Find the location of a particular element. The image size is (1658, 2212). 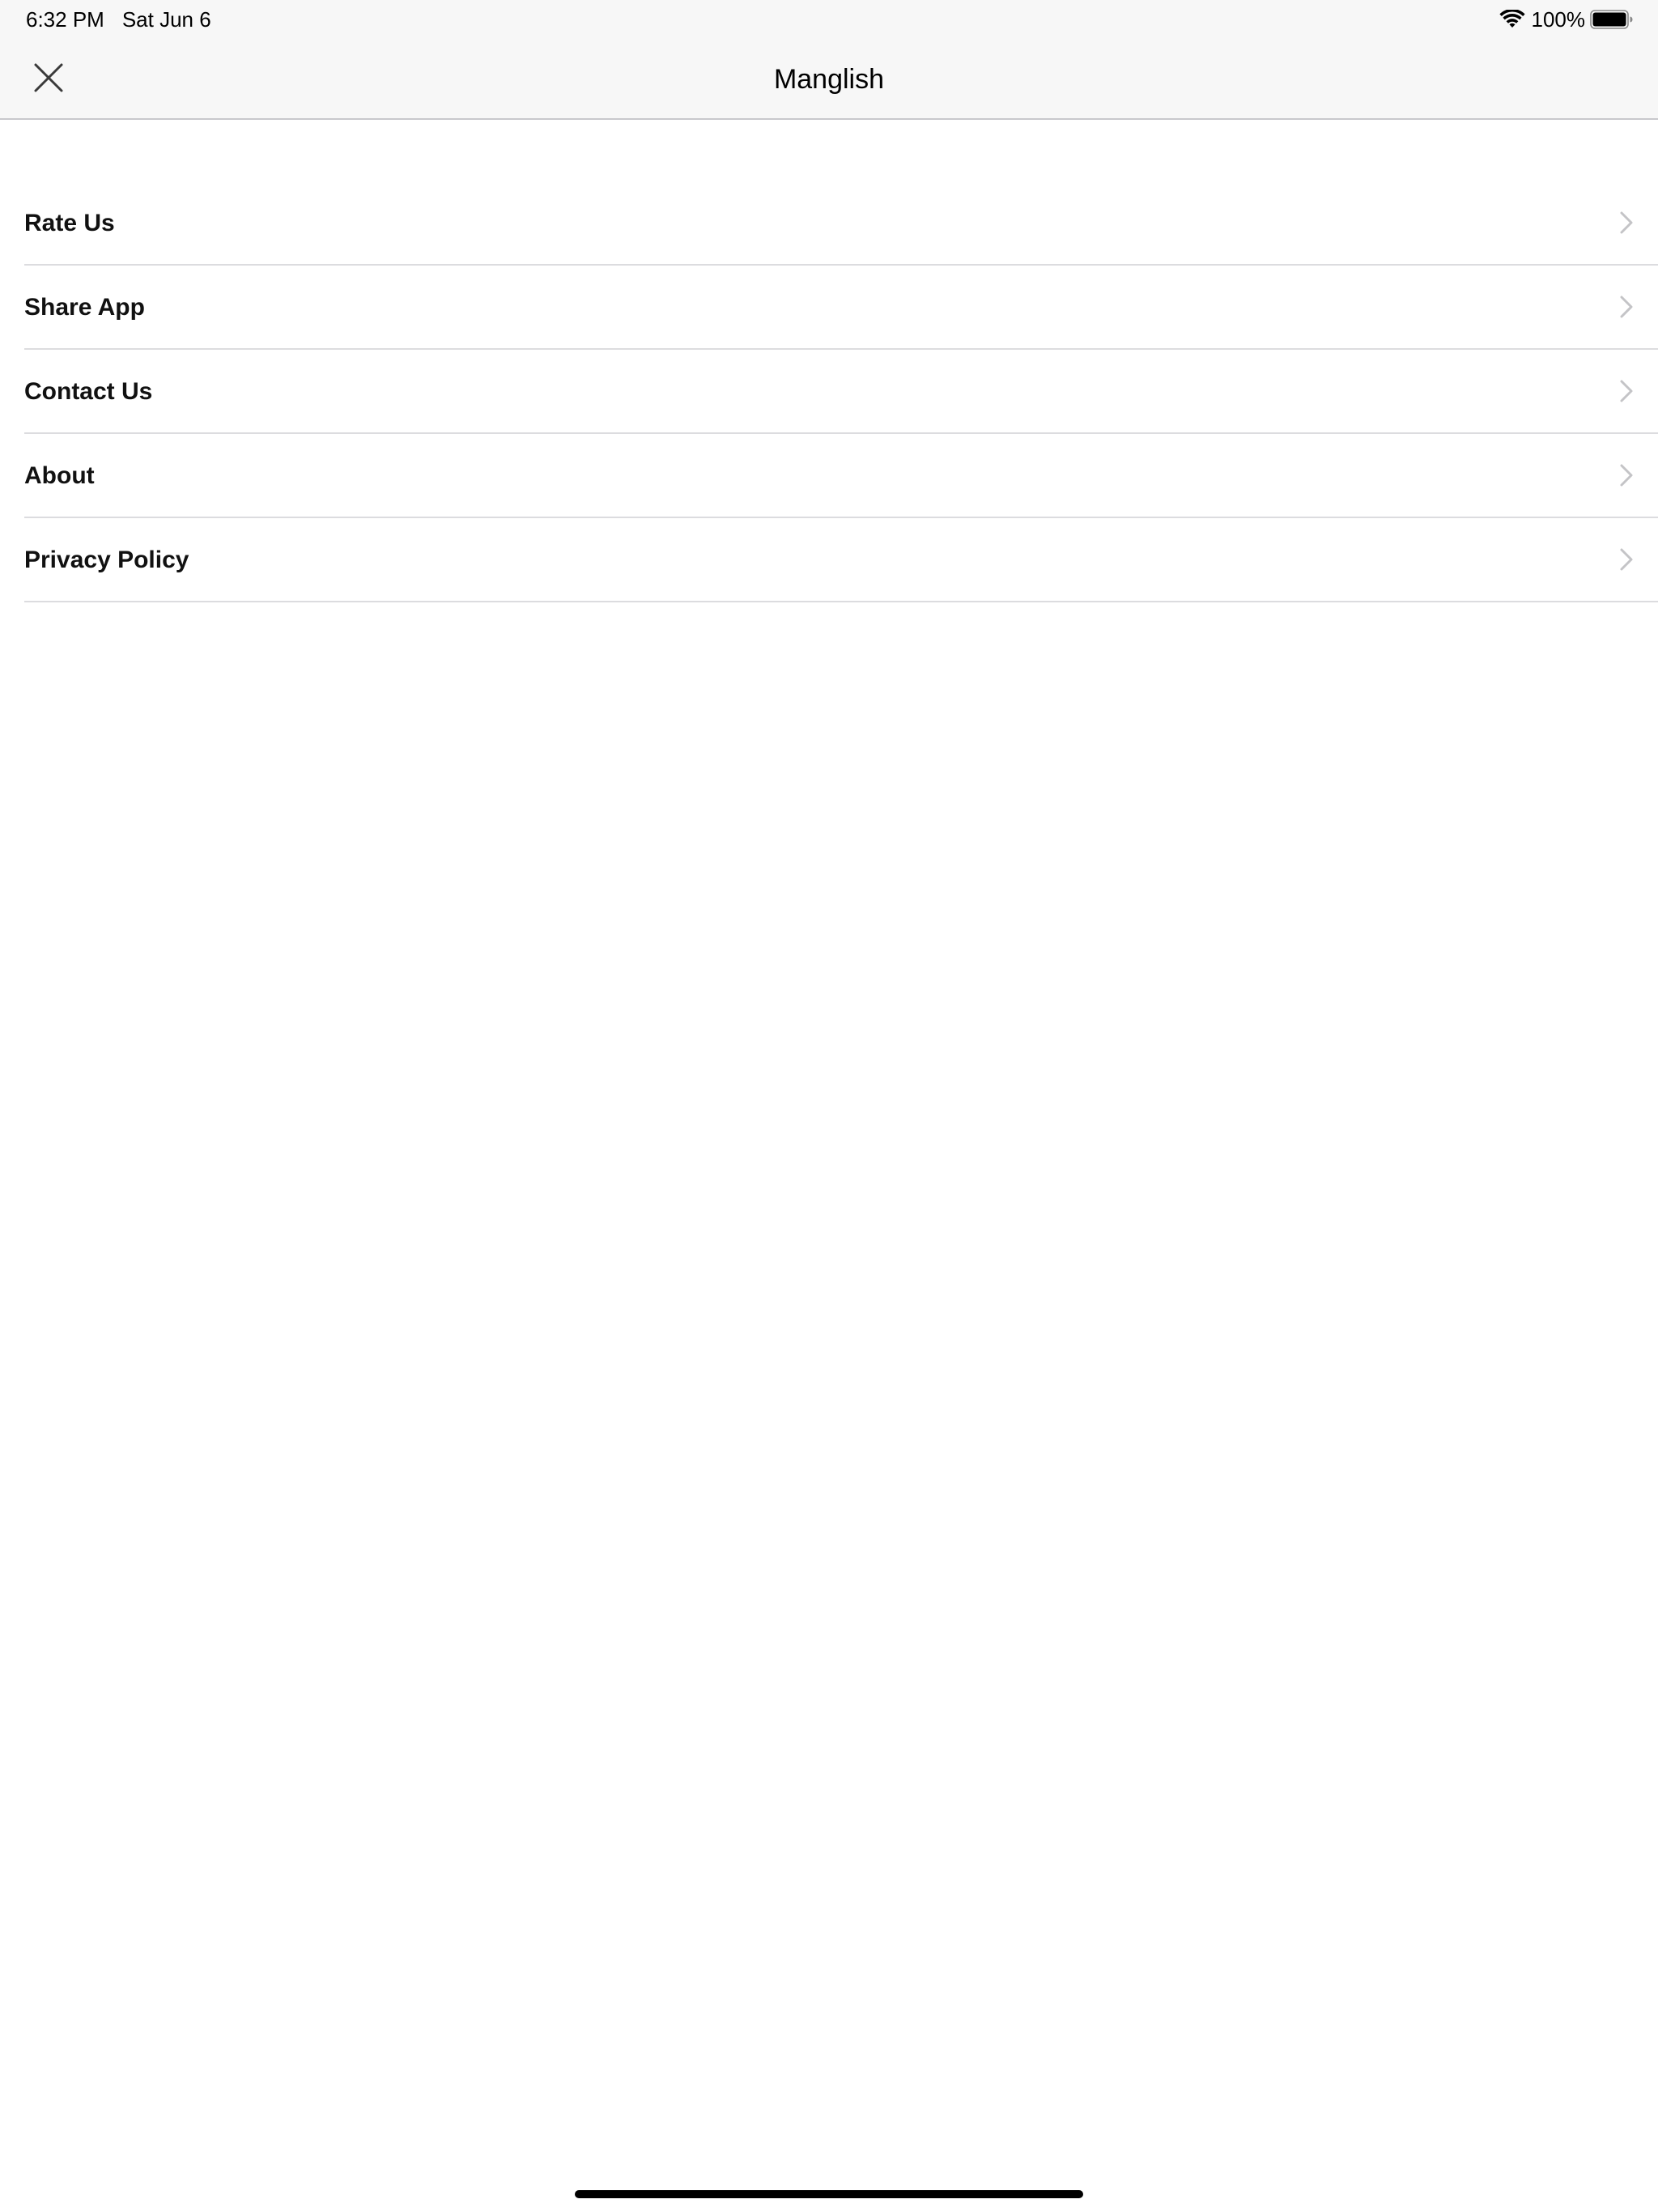

status-date: Sat Jun 6 is located at coordinates (166, 19).